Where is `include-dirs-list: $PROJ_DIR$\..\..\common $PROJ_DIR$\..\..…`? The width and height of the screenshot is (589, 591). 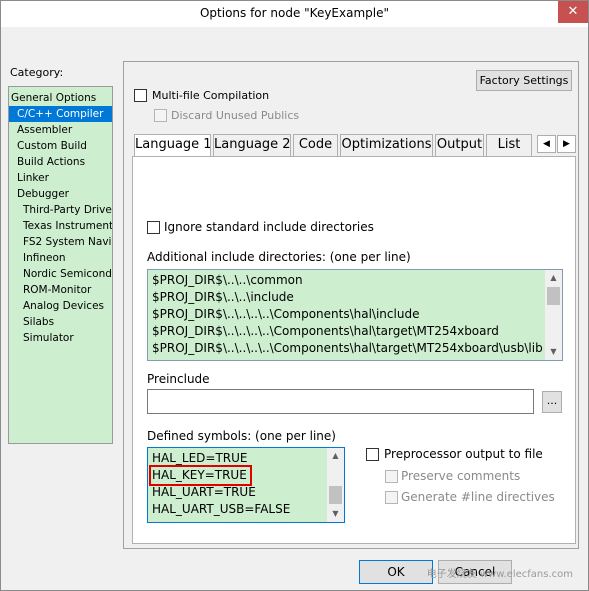 include-dirs-list: $PROJ_DIR$\..\..\common $PROJ_DIR$\..\..… is located at coordinates (355, 315).